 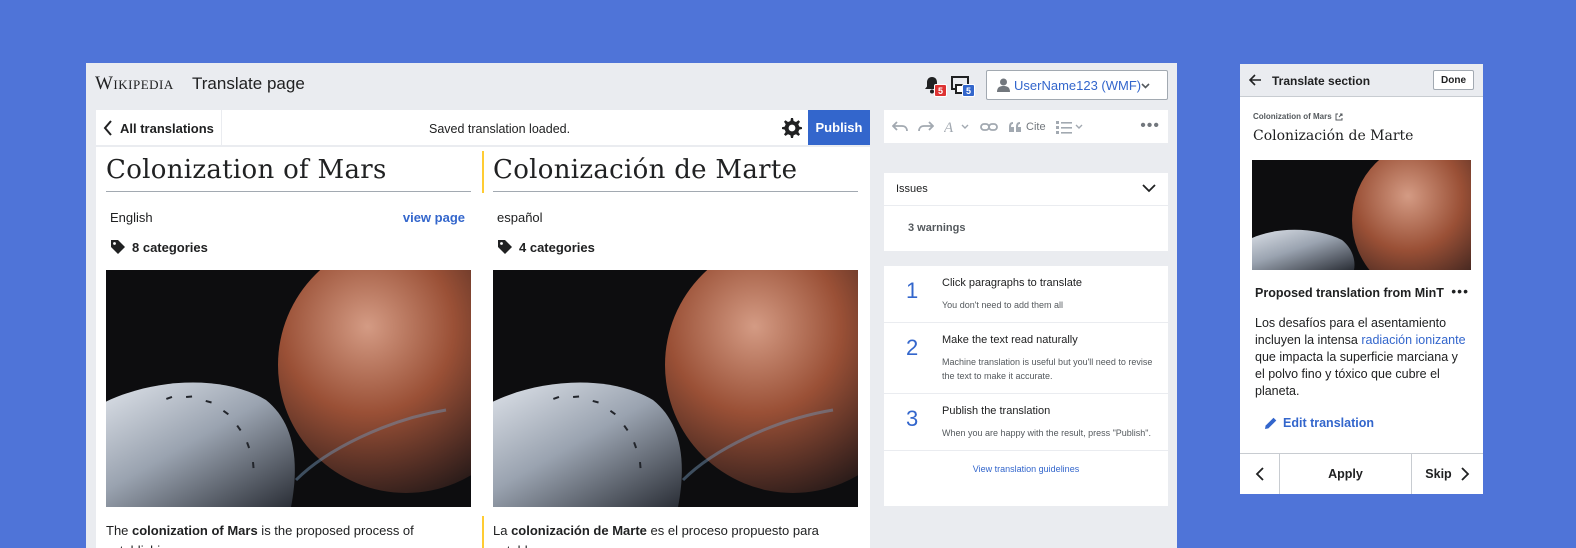 What do you see at coordinates (912, 189) in the screenshot?
I see `issues-label: Issues` at bounding box center [912, 189].